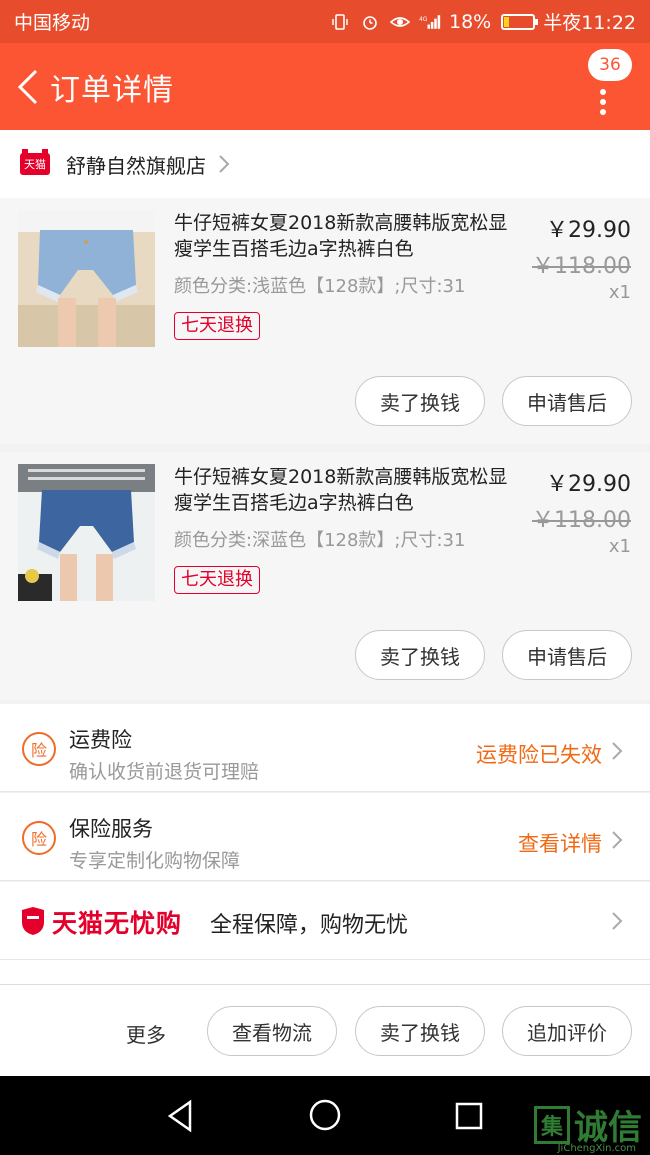 This screenshot has height=1155, width=650. I want to click on more-menu-button: 36, so click(610, 88).